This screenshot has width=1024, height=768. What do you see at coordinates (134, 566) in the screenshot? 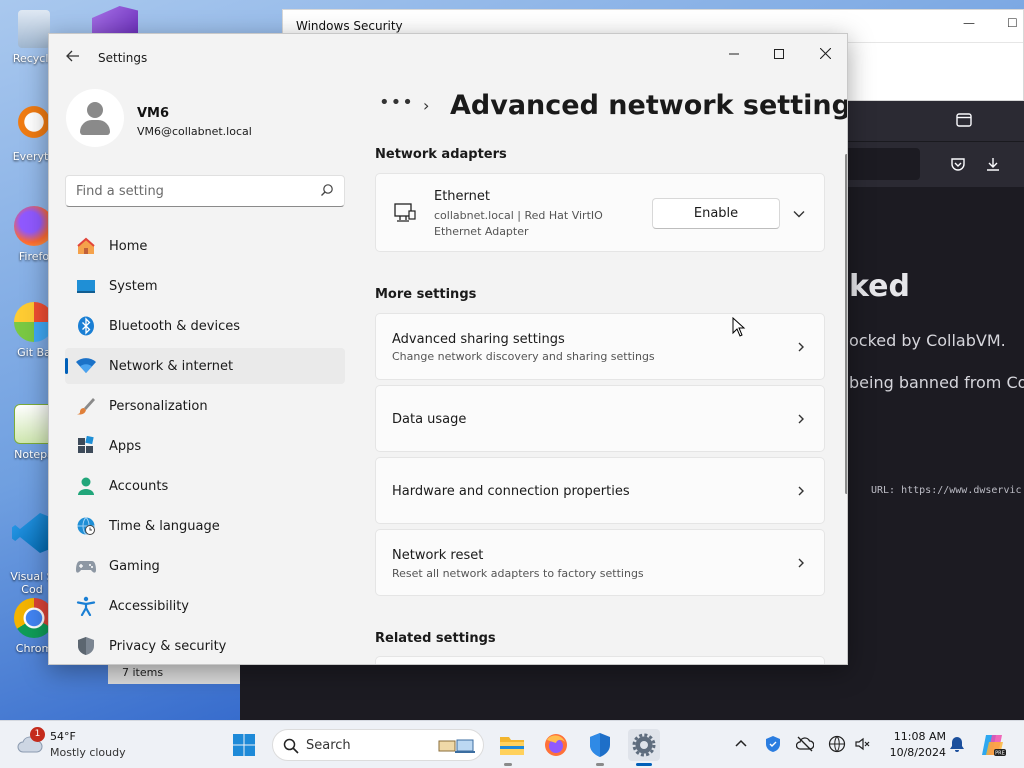
I see `sidebar-item-label: Gaming` at bounding box center [134, 566].